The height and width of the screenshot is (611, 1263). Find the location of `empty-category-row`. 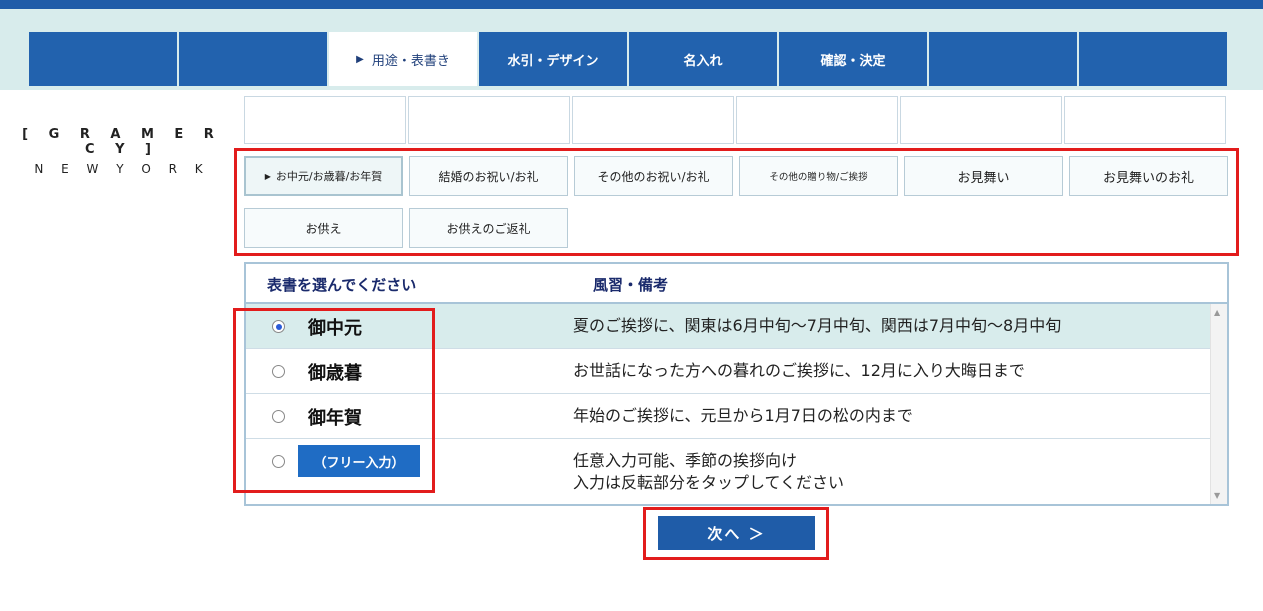

empty-category-row is located at coordinates (735, 120).